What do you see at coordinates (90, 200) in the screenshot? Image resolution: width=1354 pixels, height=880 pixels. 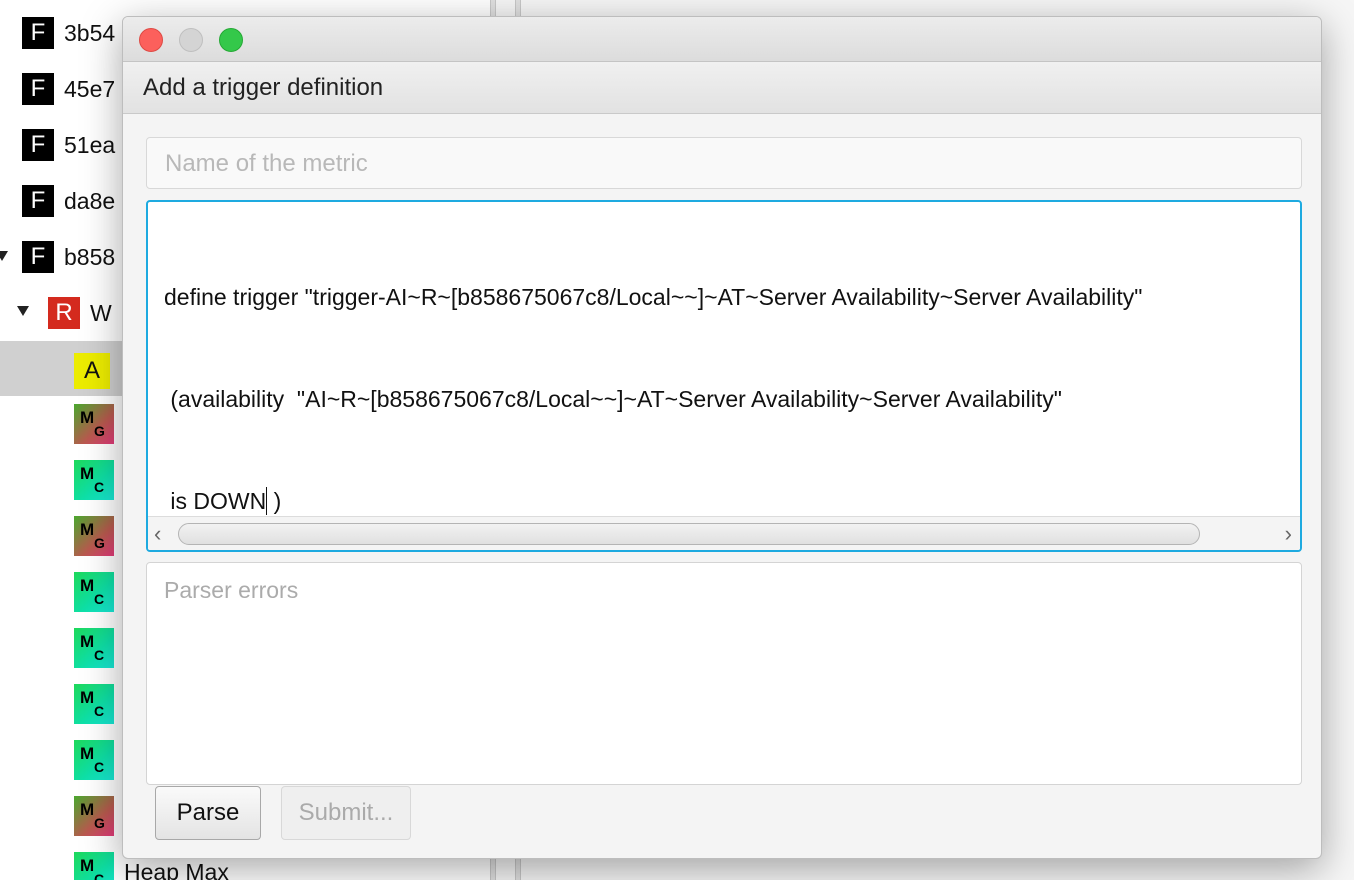 I see `tree-item-label: da8e` at bounding box center [90, 200].